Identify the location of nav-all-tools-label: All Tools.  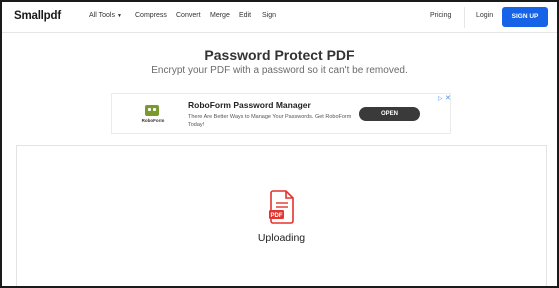
(102, 15).